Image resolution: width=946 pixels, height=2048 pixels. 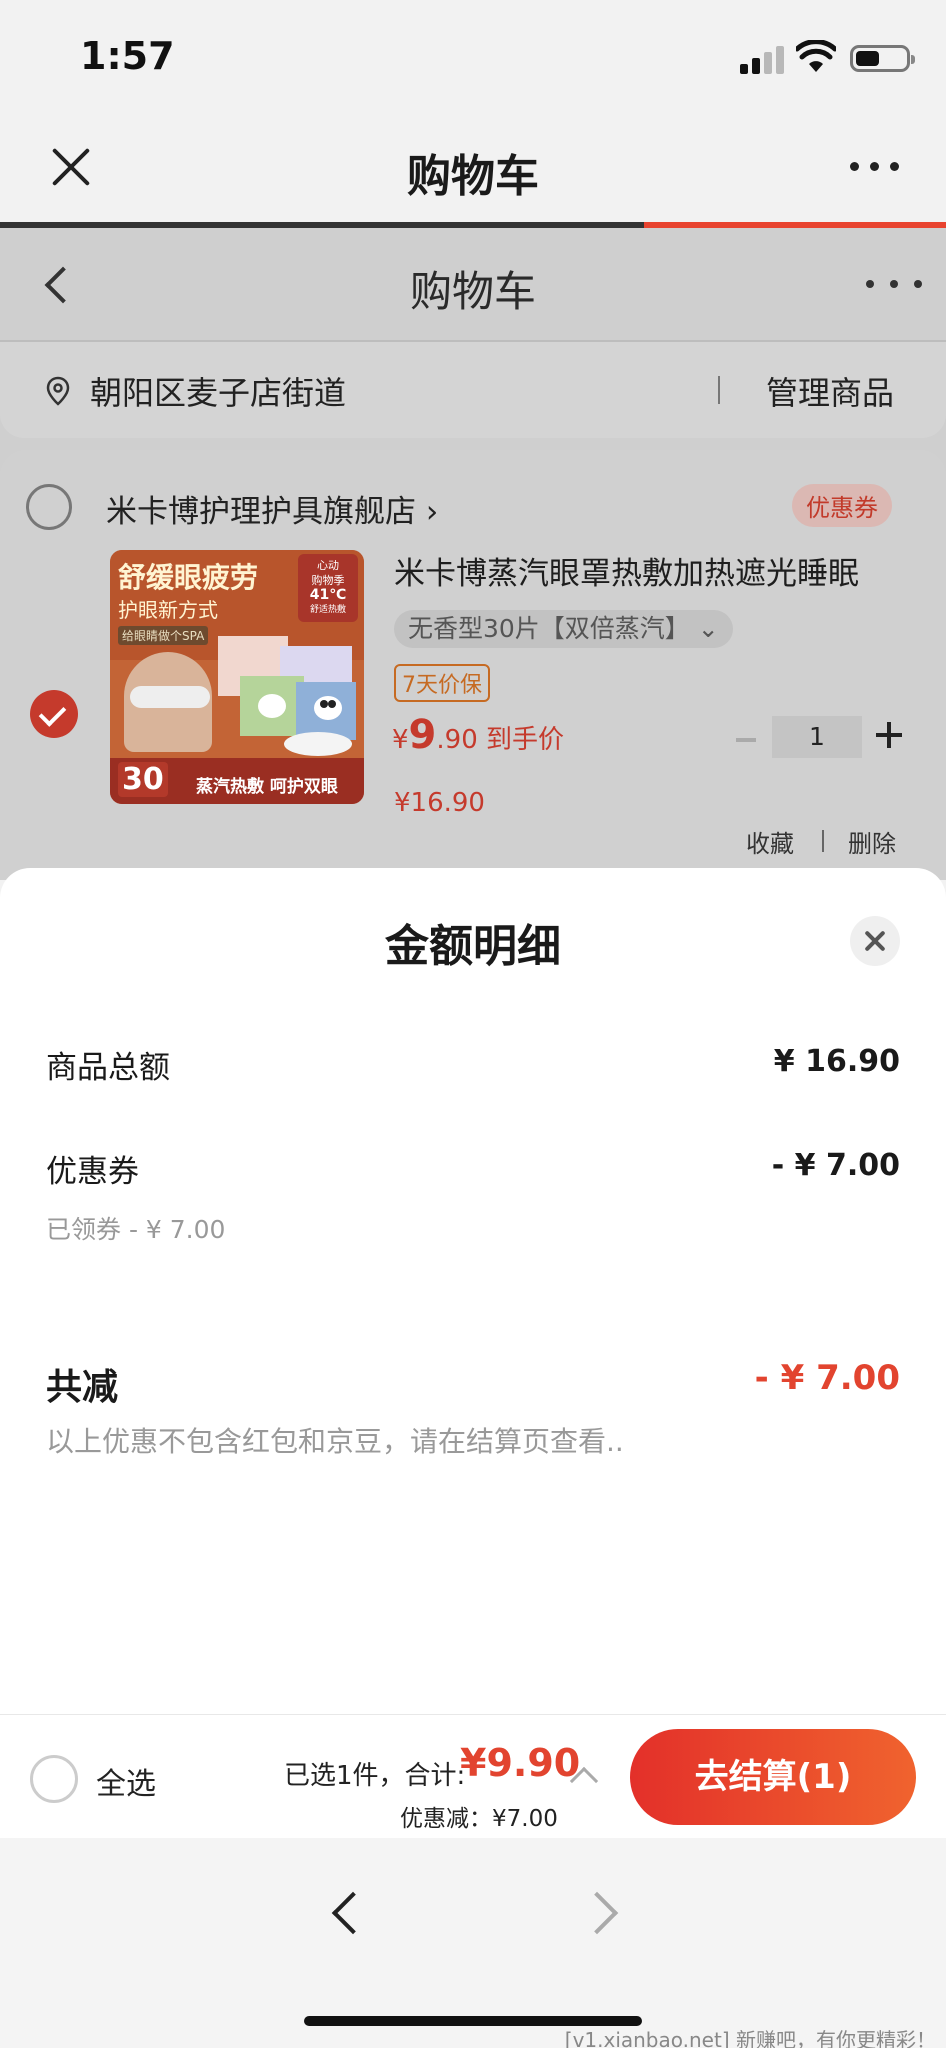 I want to click on image-tag: 给眼睛做个SPA, so click(x=163, y=635).